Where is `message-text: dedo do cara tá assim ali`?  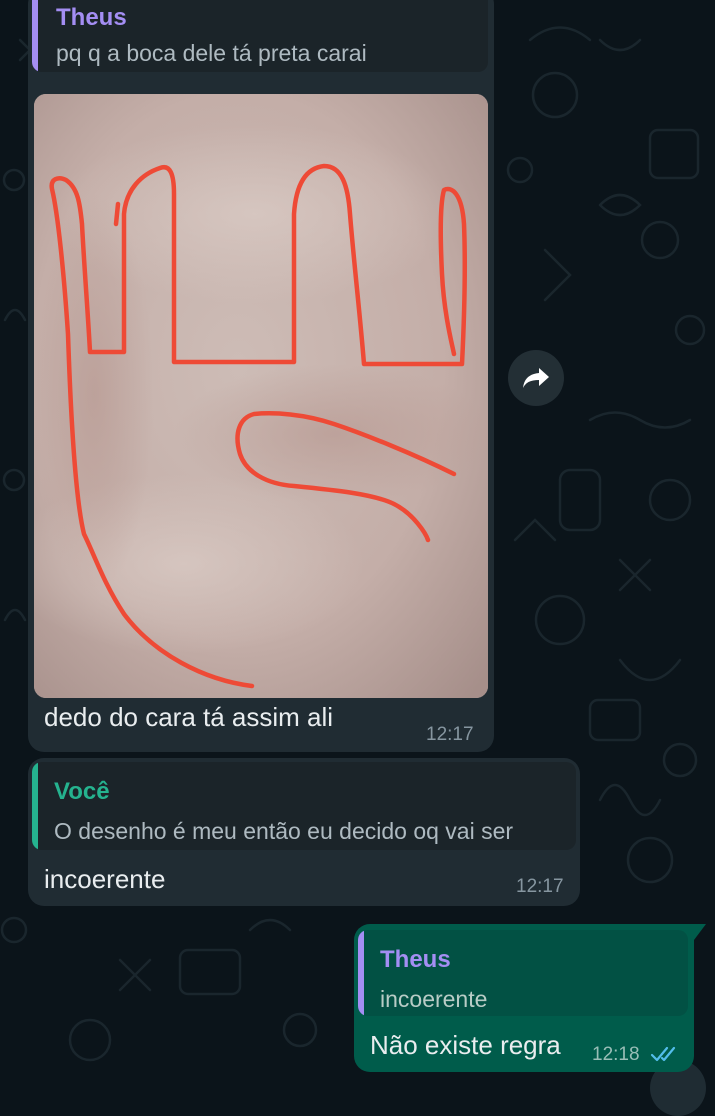
message-text: dedo do cara tá assim ali is located at coordinates (189, 717).